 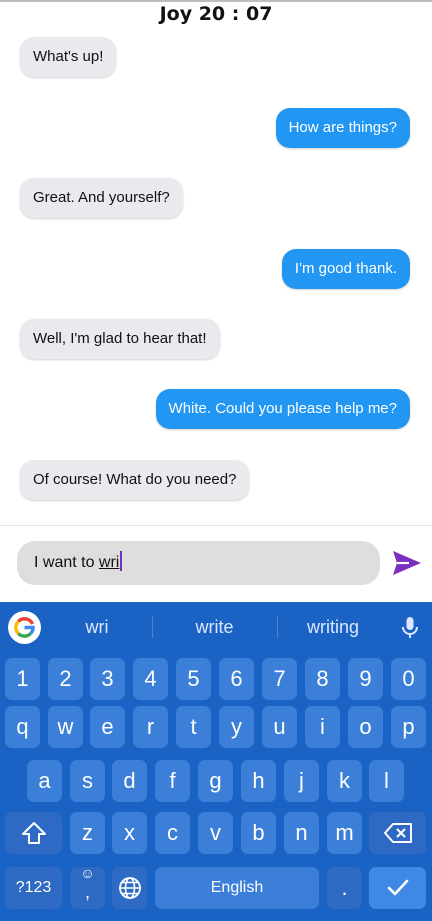 What do you see at coordinates (258, 833) in the screenshot?
I see `key-b: b` at bounding box center [258, 833].